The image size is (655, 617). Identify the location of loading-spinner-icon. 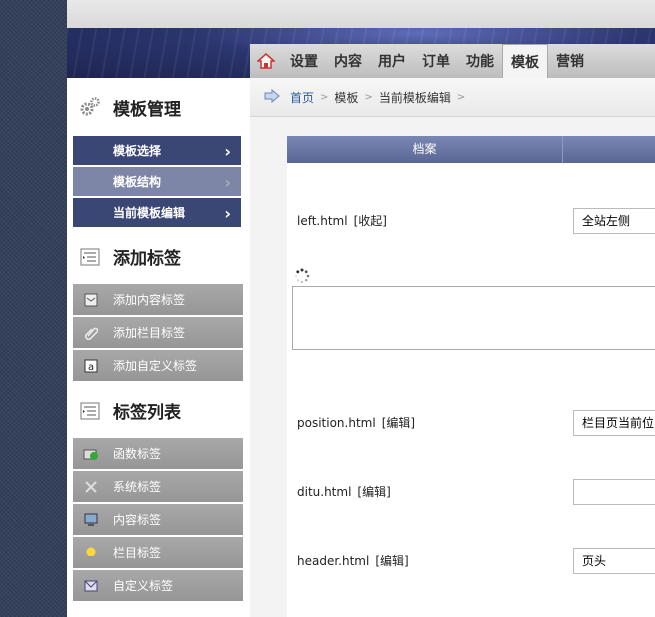
(302, 276).